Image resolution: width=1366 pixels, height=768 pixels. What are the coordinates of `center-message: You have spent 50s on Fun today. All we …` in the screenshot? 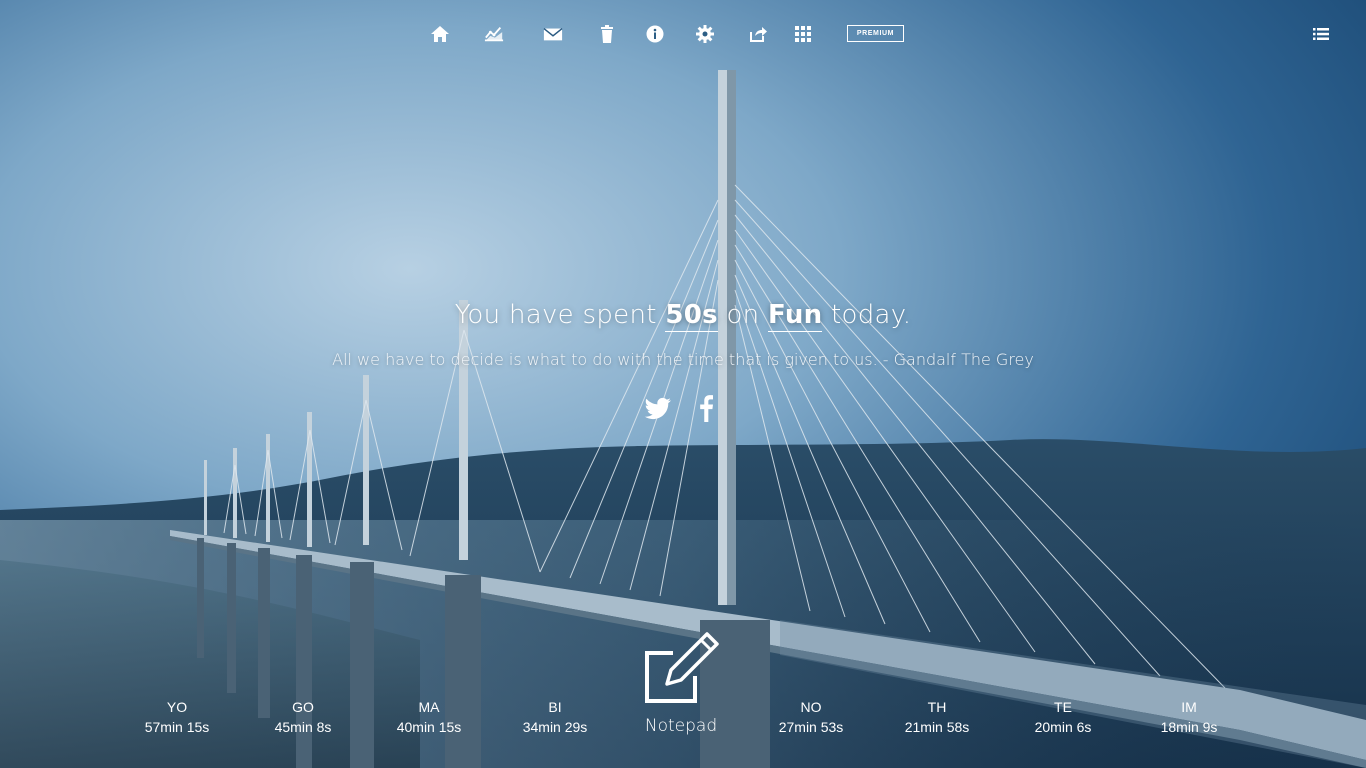 It's located at (683, 334).